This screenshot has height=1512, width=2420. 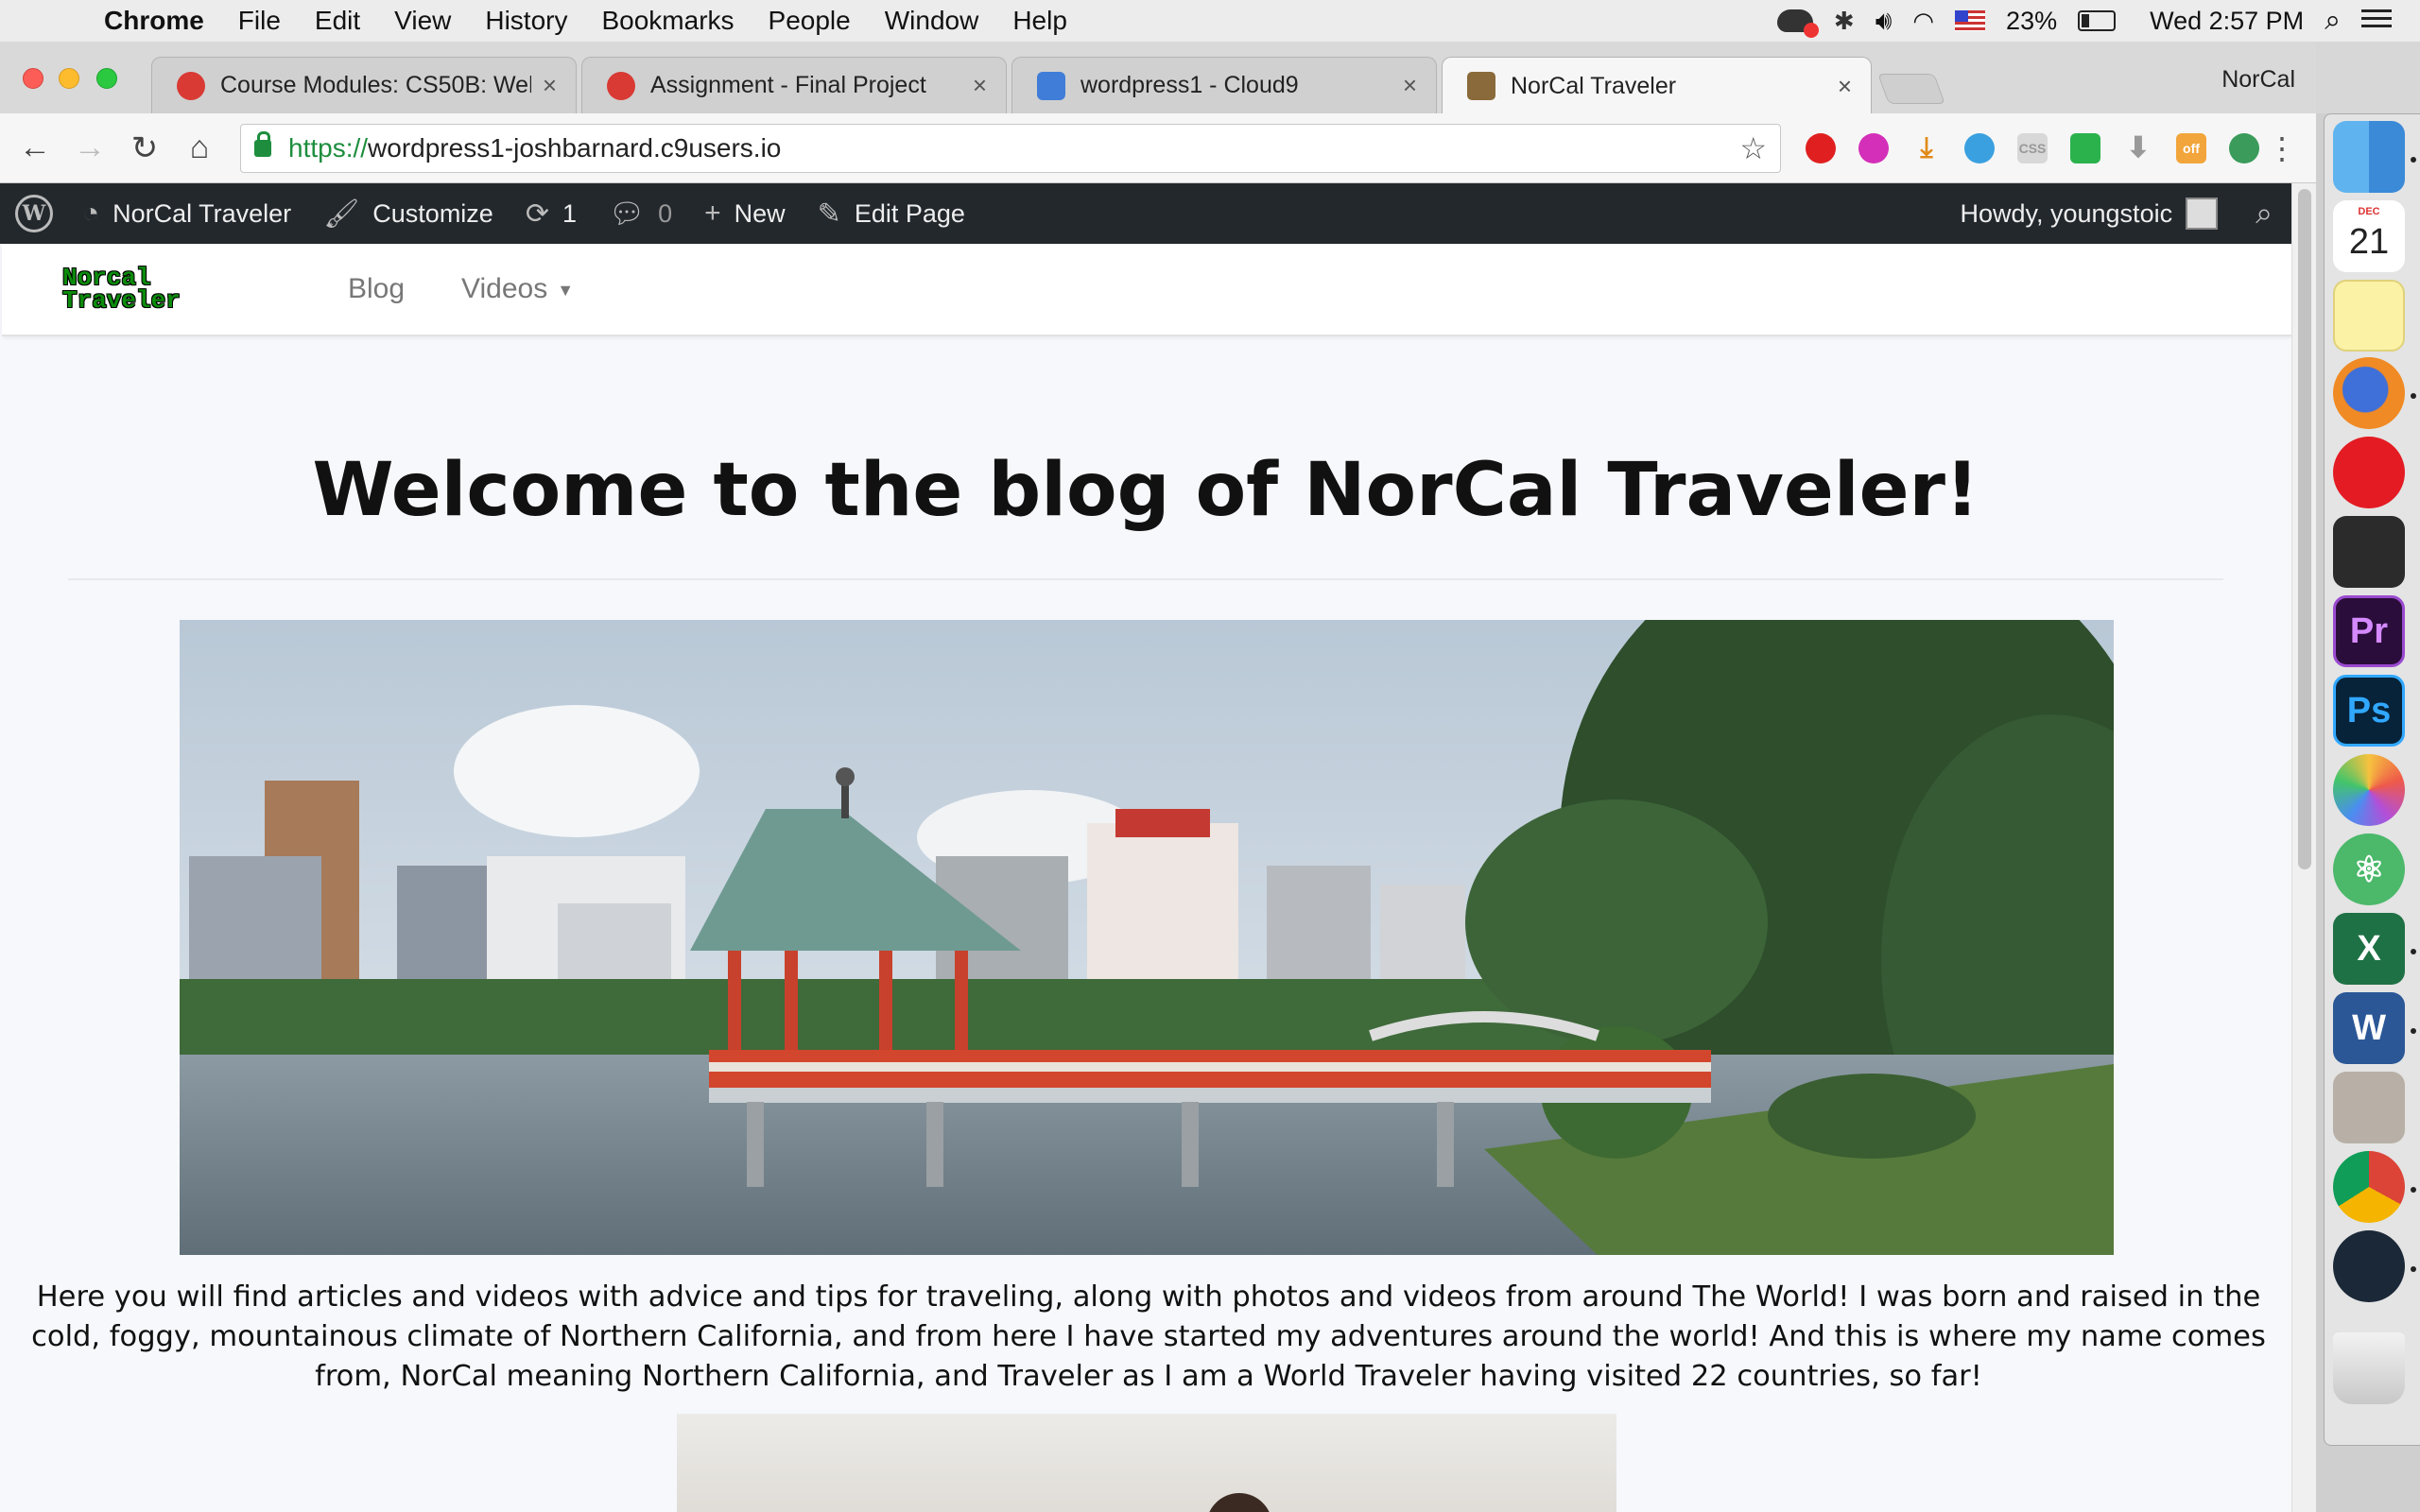 What do you see at coordinates (551, 213) in the screenshot?
I see `admin-updates: ⟳ 1` at bounding box center [551, 213].